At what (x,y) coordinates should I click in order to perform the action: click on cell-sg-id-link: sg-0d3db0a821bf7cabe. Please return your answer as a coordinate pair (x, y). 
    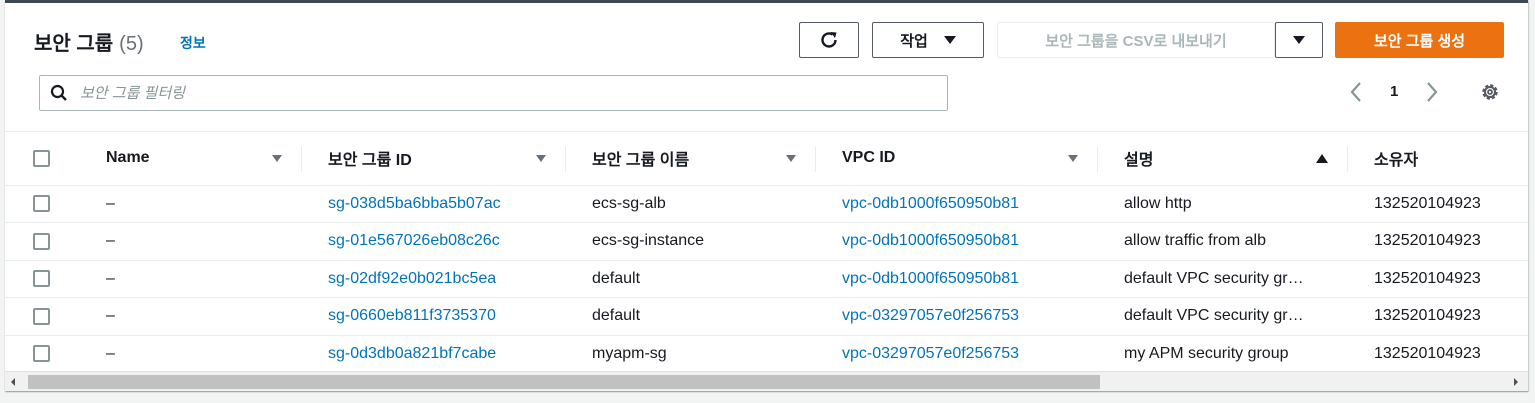
    Looking at the image, I should click on (434, 354).